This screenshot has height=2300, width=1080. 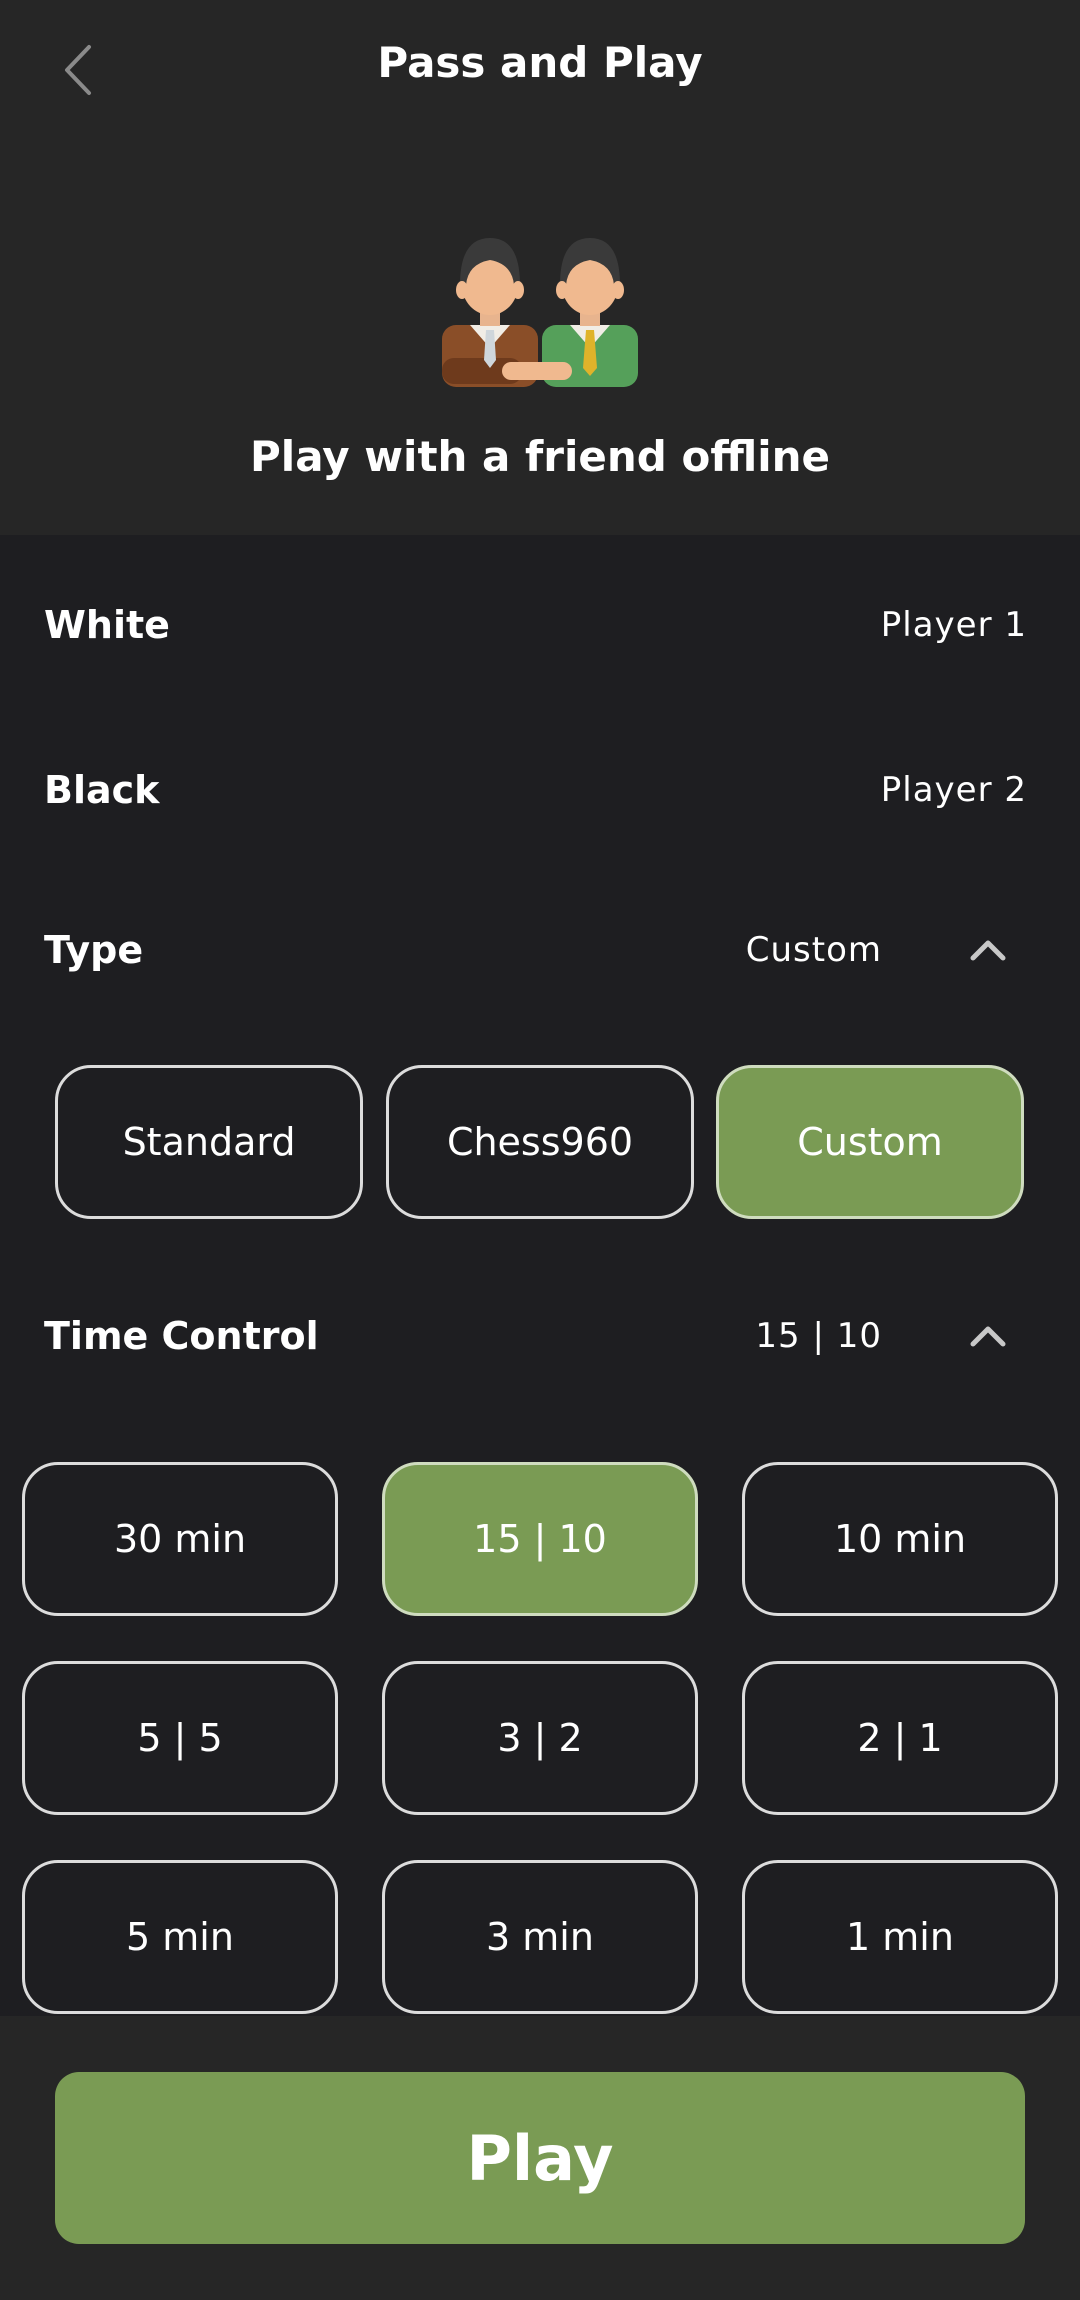 I want to click on white-label: White, so click(x=107, y=625).